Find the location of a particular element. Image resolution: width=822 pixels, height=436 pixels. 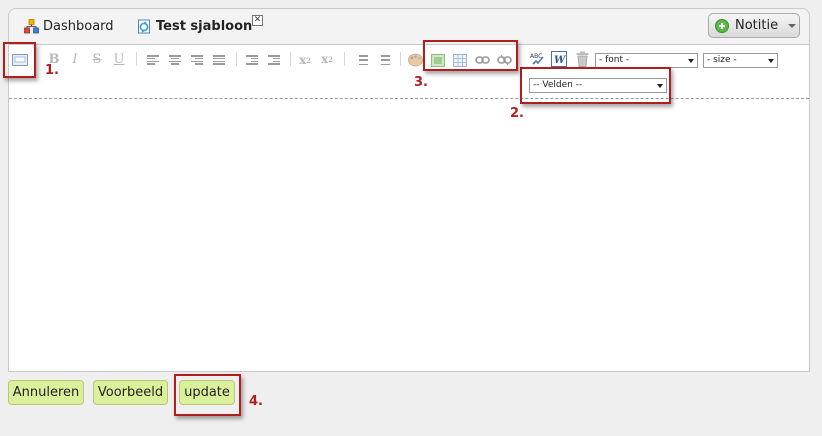

svg-text: W is located at coordinates (560, 60).